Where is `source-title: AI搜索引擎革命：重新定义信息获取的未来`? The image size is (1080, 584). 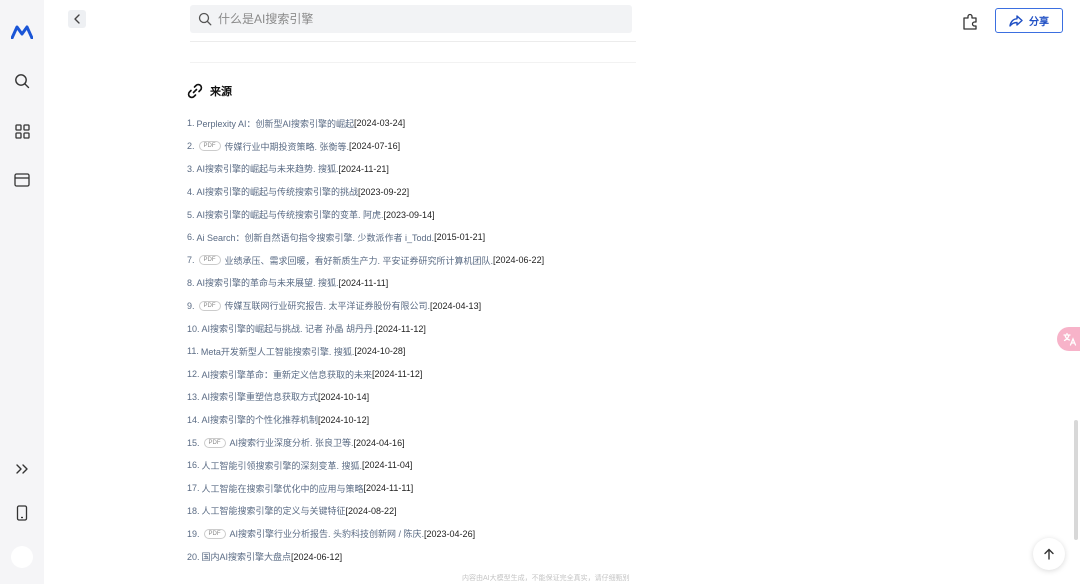 source-title: AI搜索引擎革命：重新定义信息获取的未来 is located at coordinates (287, 374).